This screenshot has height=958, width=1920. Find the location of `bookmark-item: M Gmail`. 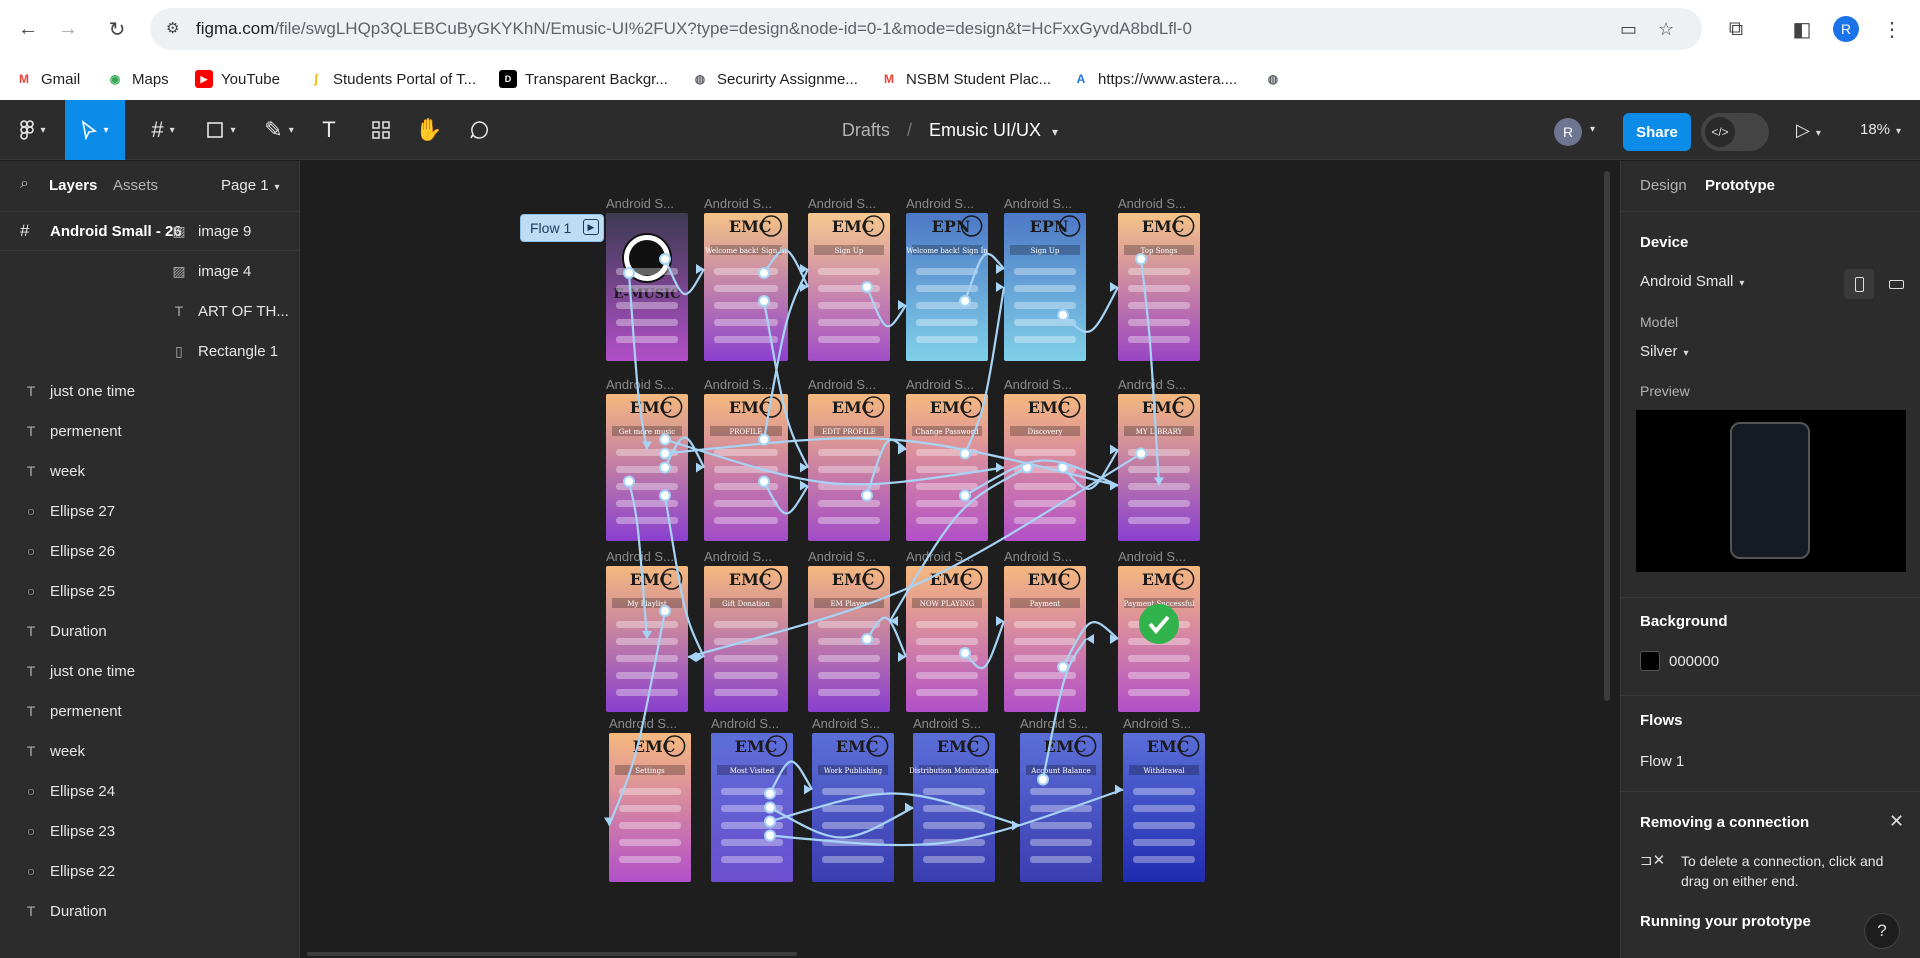

bookmark-item: M Gmail is located at coordinates (47, 79).